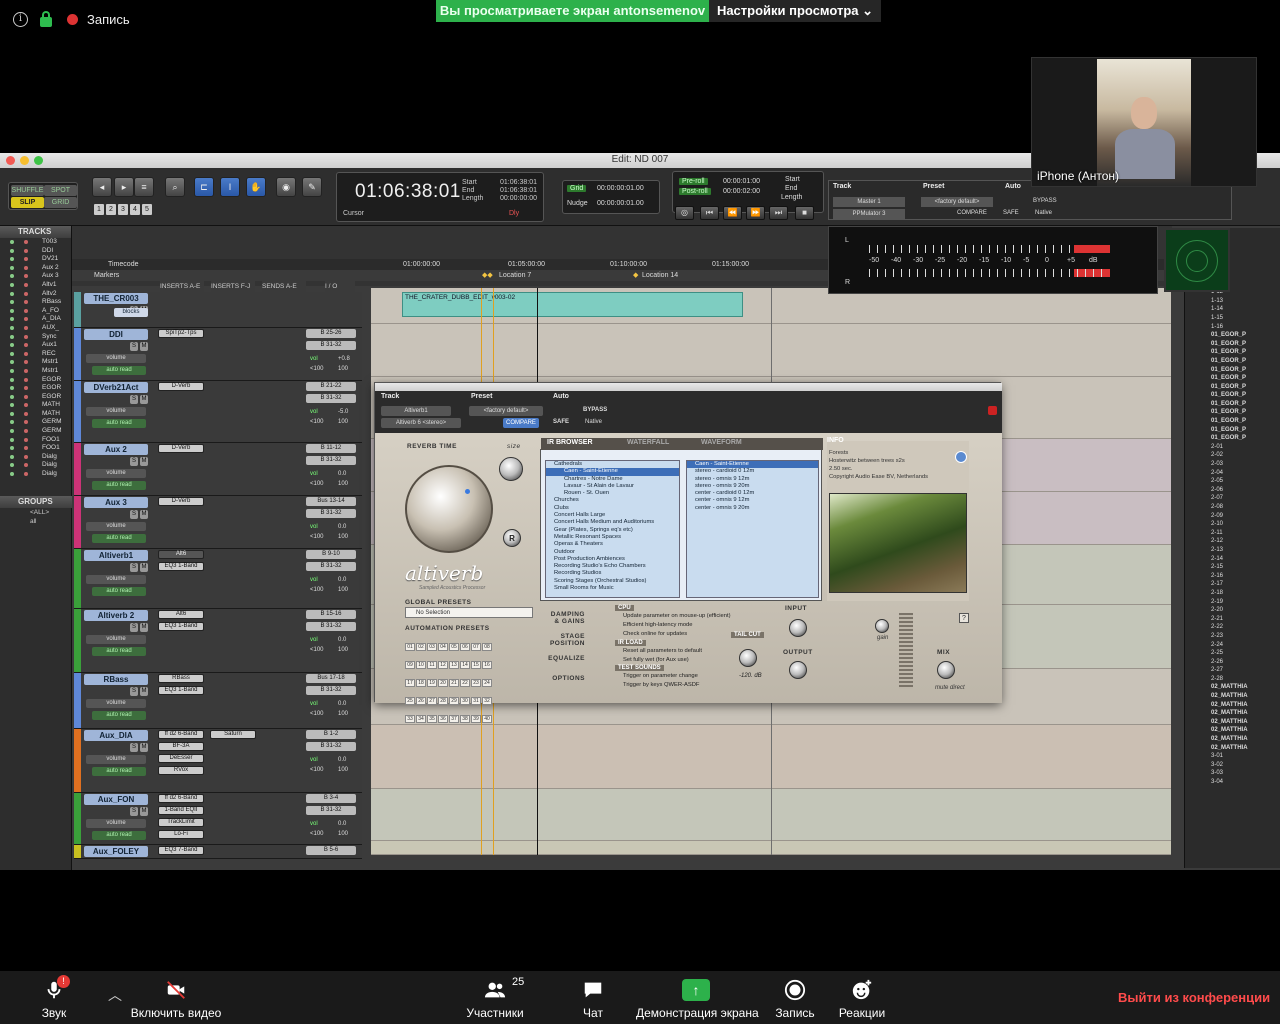  I want to click on tab-ir-browser: IR BROWSER, so click(570, 442).